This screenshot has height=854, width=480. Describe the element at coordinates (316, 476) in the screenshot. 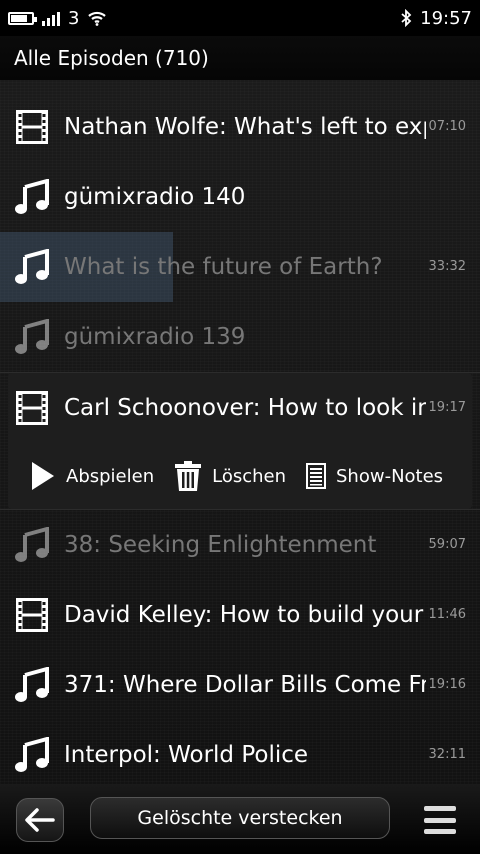

I see `notes-icon` at that location.